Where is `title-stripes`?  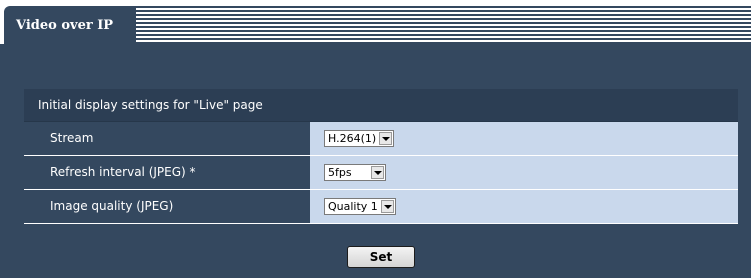 title-stripes is located at coordinates (443, 25).